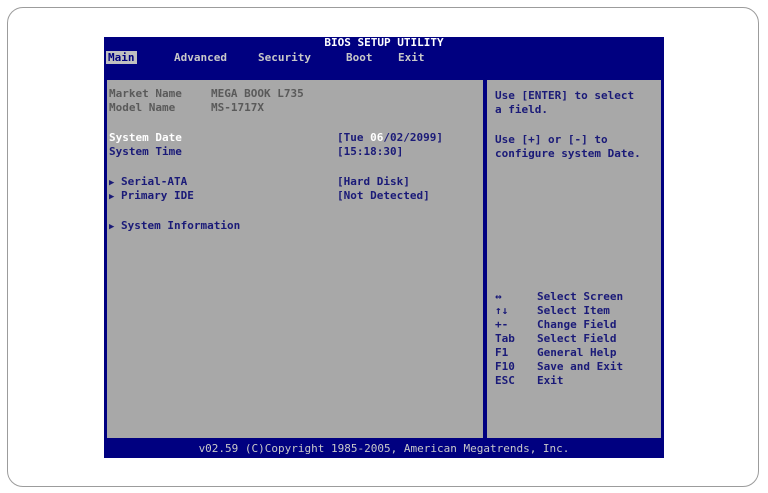 The image size is (768, 493). What do you see at coordinates (505, 338) in the screenshot?
I see `key-tab: Tab` at bounding box center [505, 338].